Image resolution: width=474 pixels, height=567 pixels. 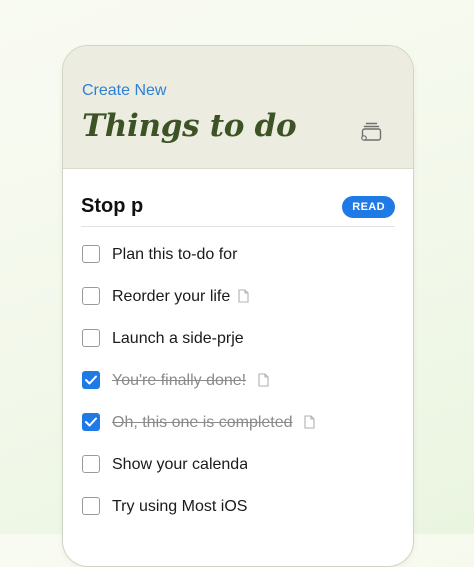 What do you see at coordinates (179, 506) in the screenshot?
I see `todo-label: Try using Most iOS` at bounding box center [179, 506].